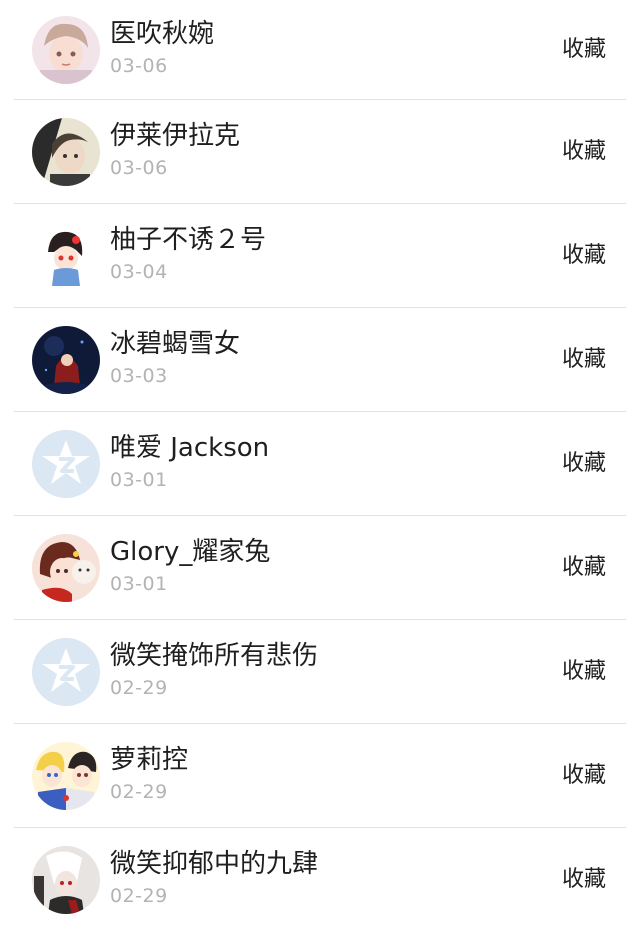 This screenshot has height=936, width=640. I want to click on item-name: 微笑掩饰所有悲伤, so click(214, 656).